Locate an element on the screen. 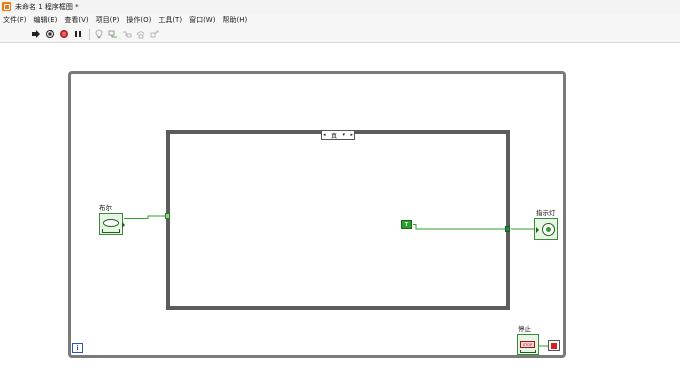 The height and width of the screenshot is (387, 680). window-title: 未命名 1 程序框图 * is located at coordinates (47, 6).